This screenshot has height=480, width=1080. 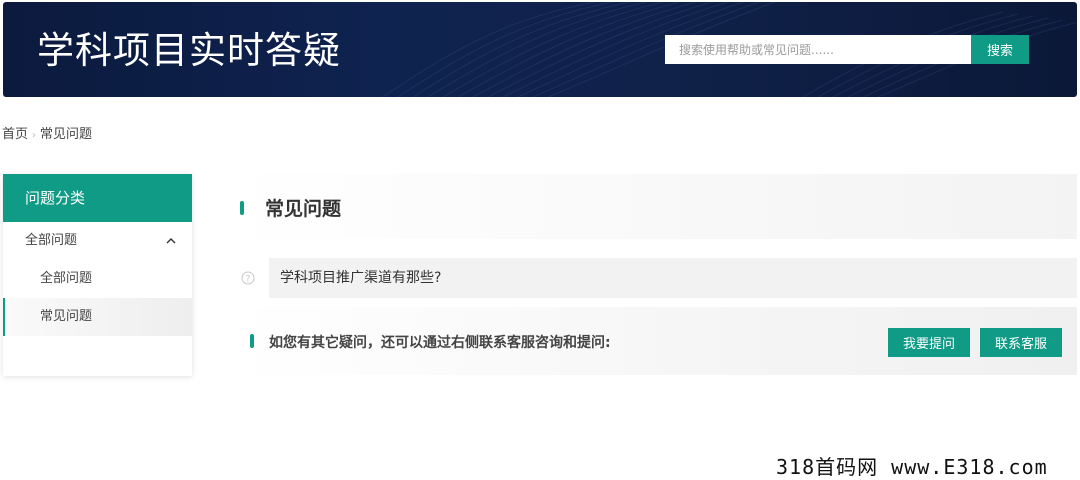 What do you see at coordinates (97, 317) in the screenshot?
I see `sidebar-item-faq: 常见问题` at bounding box center [97, 317].